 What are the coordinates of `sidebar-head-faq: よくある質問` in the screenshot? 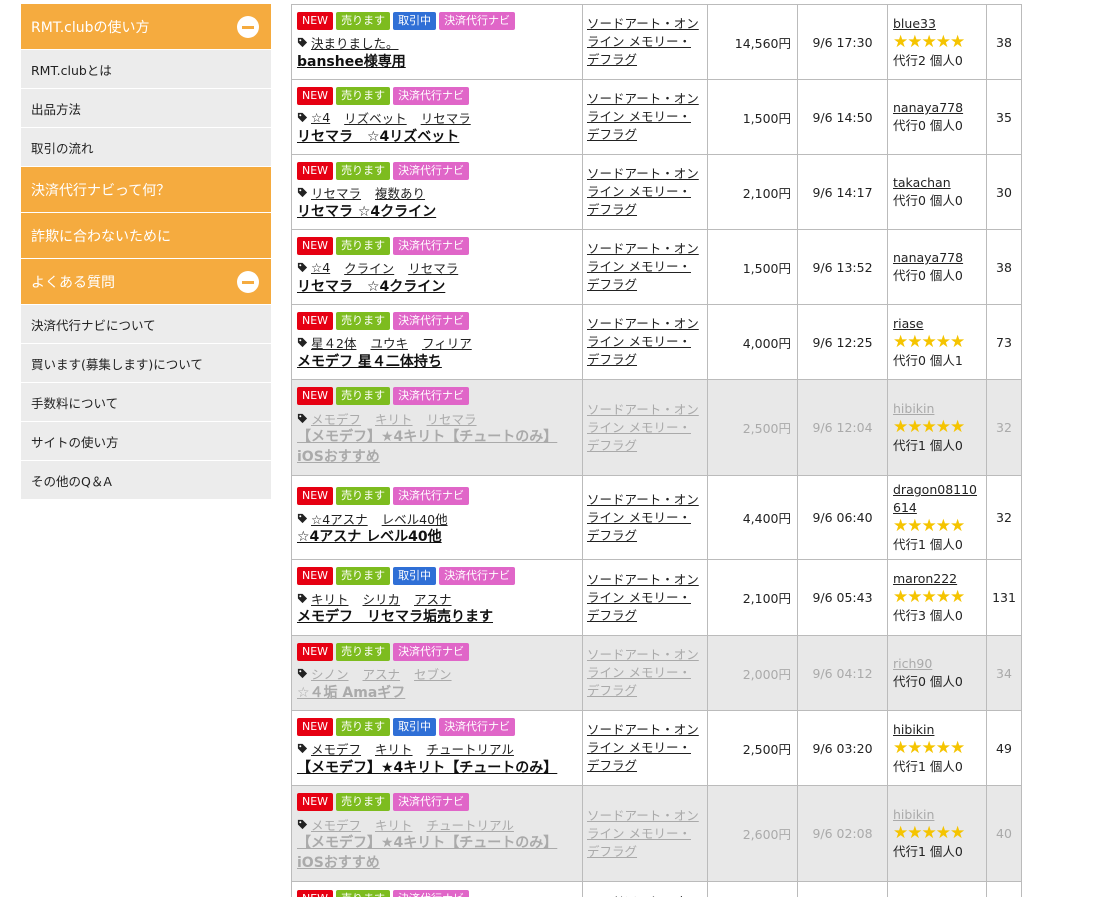 It's located at (146, 282).